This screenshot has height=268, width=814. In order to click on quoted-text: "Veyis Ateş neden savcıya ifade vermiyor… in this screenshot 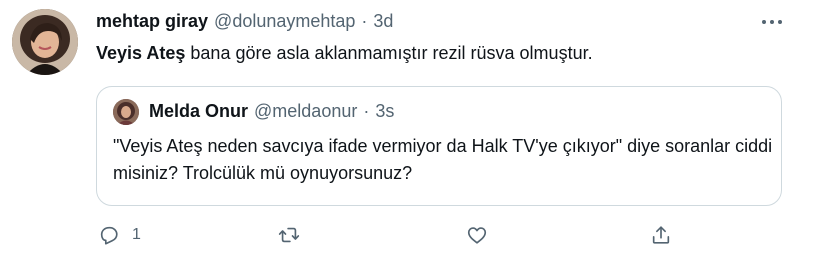, I will do `click(443, 159)`.